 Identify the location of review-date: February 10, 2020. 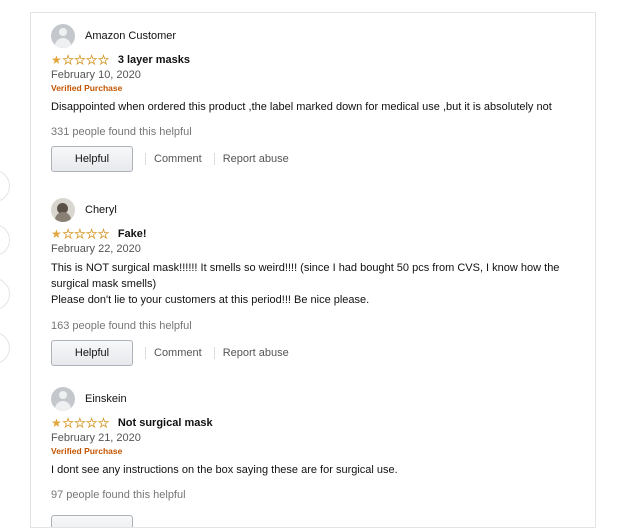
(96, 75).